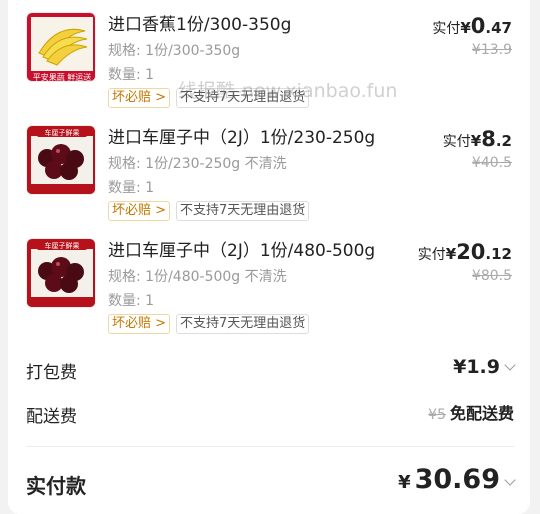 This screenshot has height=514, width=540. What do you see at coordinates (197, 164) in the screenshot?
I see `product-spec: 规格: 1份/230-250g 不清洗` at bounding box center [197, 164].